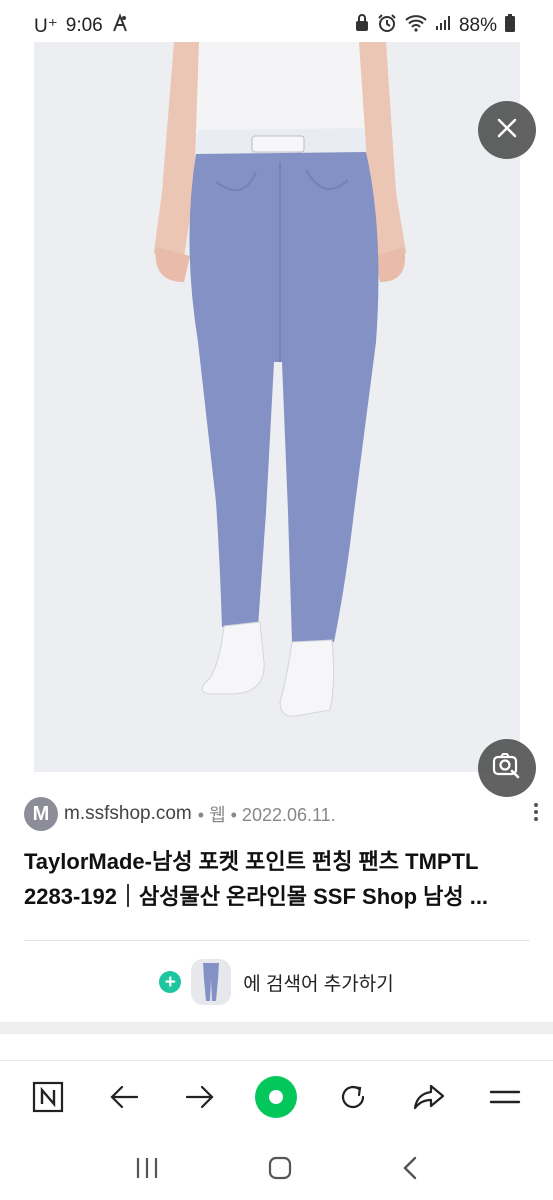 Image resolution: width=553 pixels, height=1200 pixels. I want to click on close-icon, so click(507, 130).